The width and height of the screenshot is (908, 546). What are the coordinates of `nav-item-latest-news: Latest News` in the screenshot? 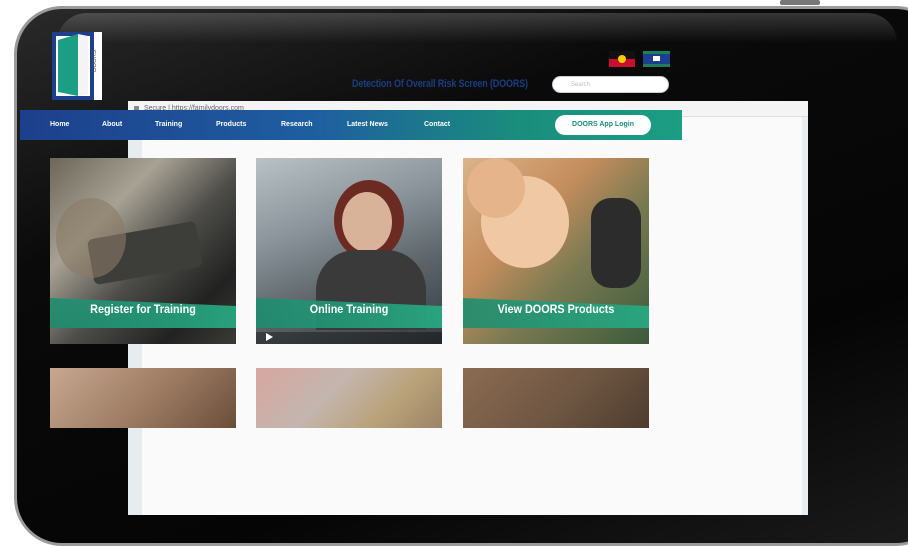 It's located at (367, 125).